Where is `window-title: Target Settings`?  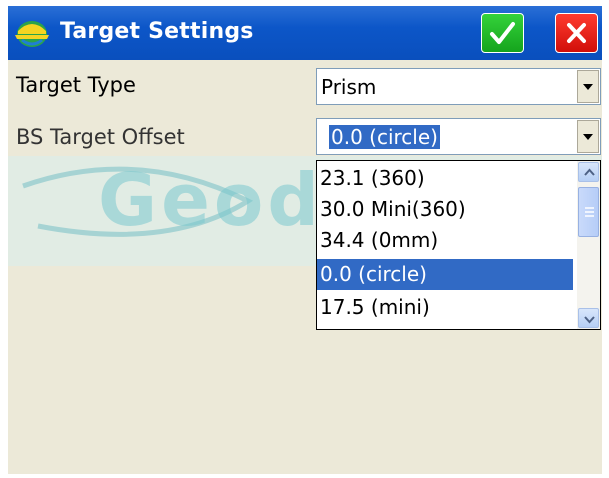
window-title: Target Settings is located at coordinates (157, 31).